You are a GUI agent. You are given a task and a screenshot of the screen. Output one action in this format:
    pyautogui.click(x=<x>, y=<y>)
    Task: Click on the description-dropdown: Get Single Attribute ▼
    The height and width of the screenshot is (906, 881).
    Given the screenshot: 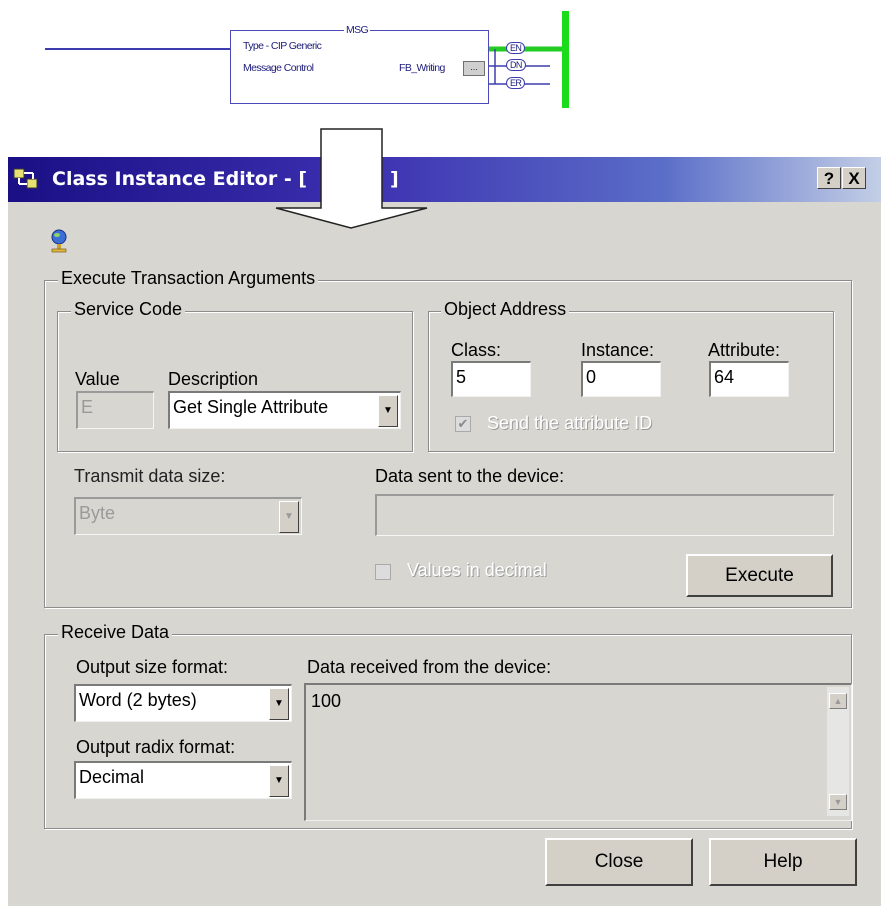 What is the action you would take?
    pyautogui.click(x=284, y=410)
    